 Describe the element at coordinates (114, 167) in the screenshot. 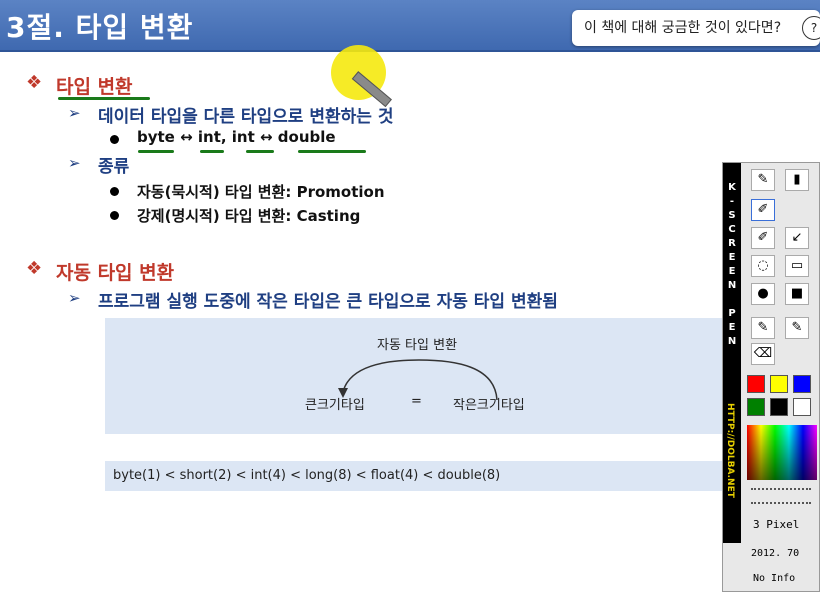

I see `kinds-heading: 종류` at that location.